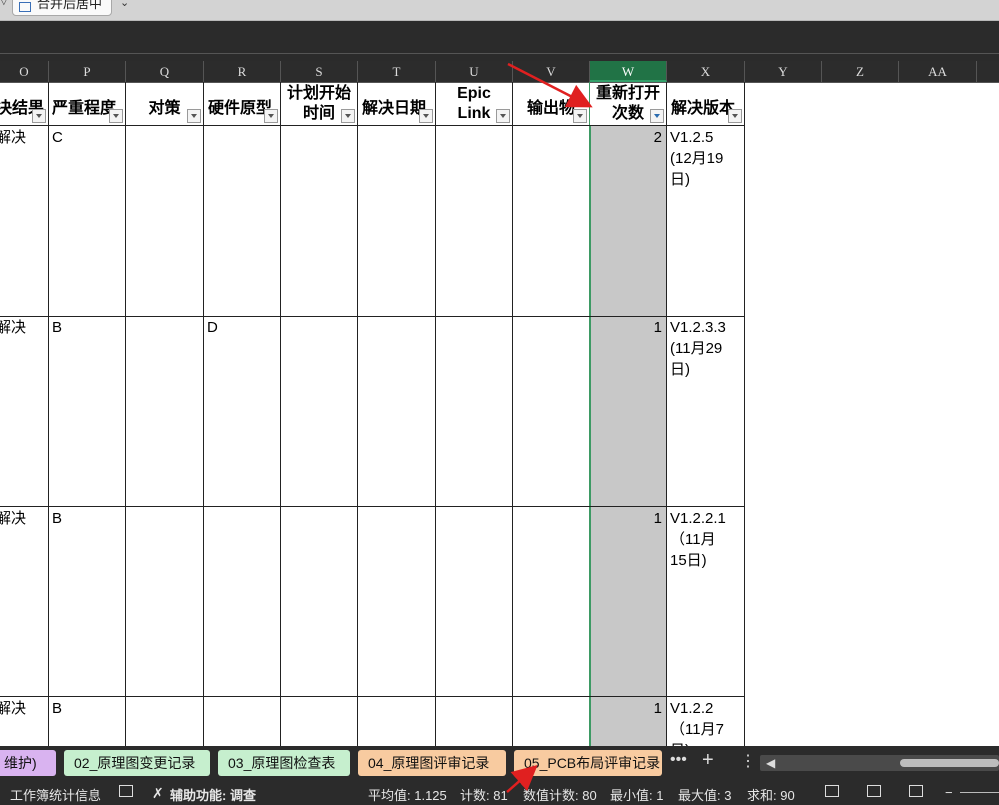 Image resolution: width=999 pixels, height=805 pixels. What do you see at coordinates (522, 779) in the screenshot?
I see `annotation-arrow-bottom` at bounding box center [522, 779].